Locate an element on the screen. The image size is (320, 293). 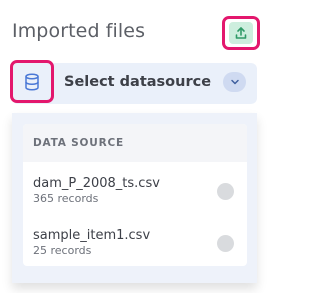
list-item: dam_P_2008_ts.csv 365 records is located at coordinates (137, 191).